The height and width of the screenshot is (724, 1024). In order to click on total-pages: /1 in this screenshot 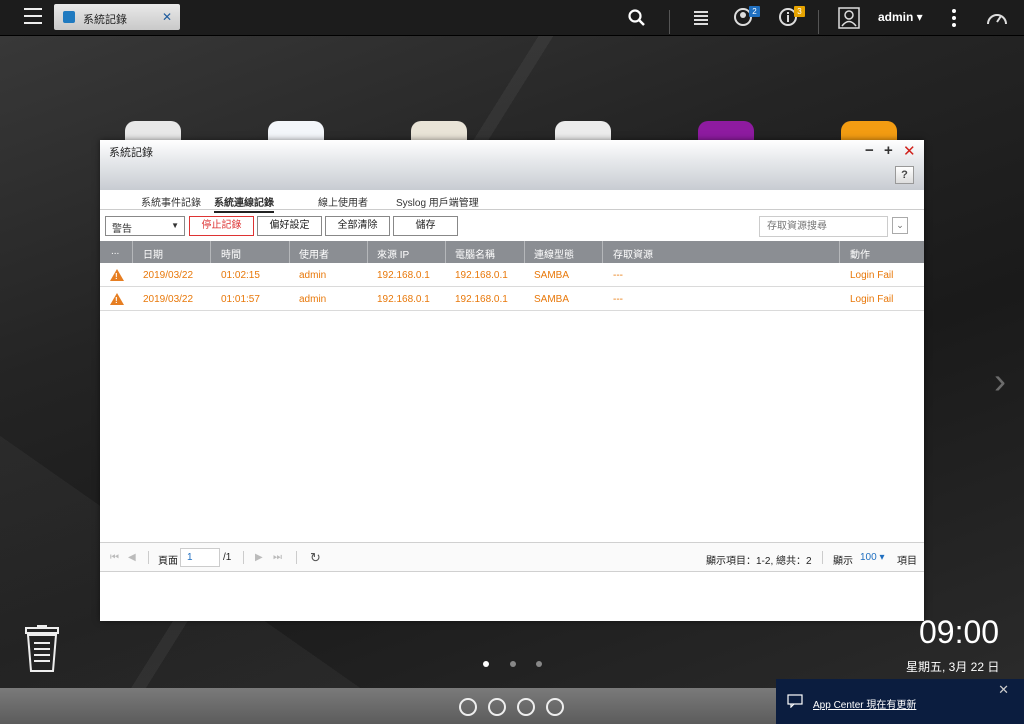, I will do `click(227, 557)`.